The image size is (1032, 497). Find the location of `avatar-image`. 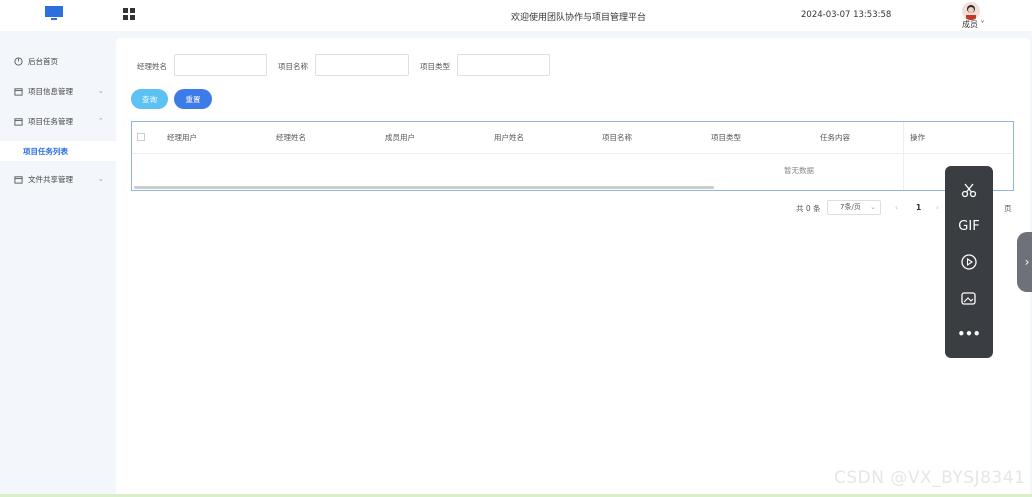

avatar-image is located at coordinates (971, 12).